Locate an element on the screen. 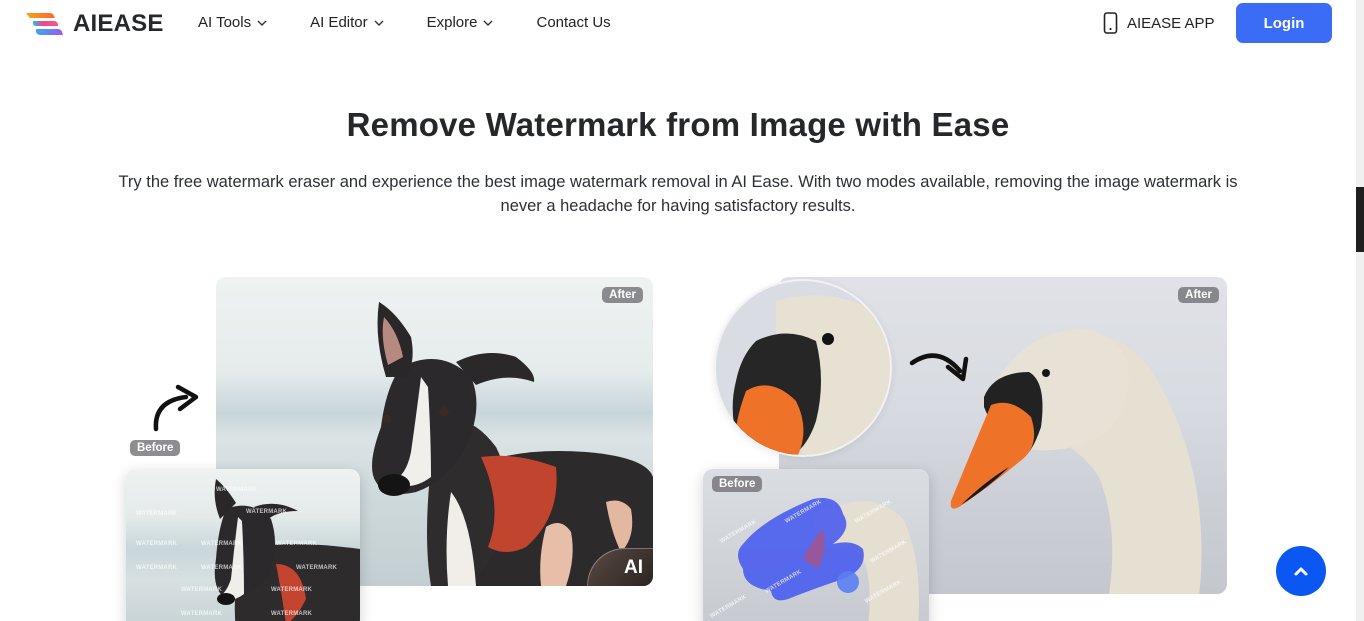  nav-ai-editor: AI Editor is located at coordinates (347, 22).